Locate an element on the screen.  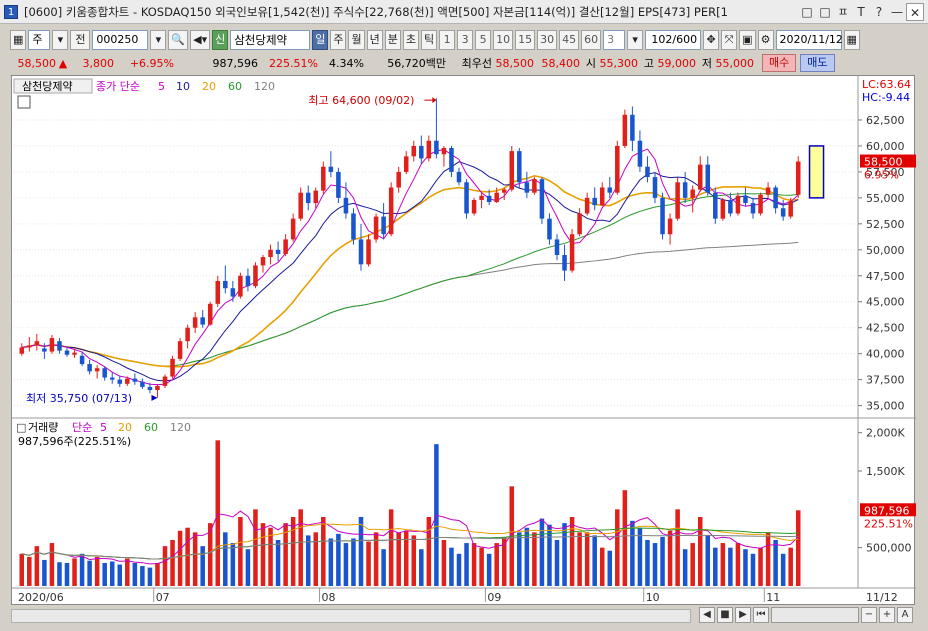
step-forward-icon: ▶ is located at coordinates (743, 615).